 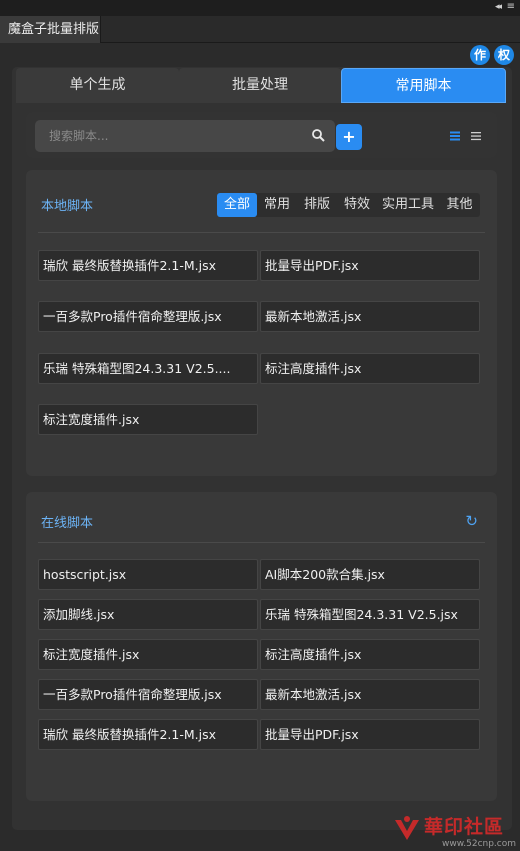 What do you see at coordinates (370, 265) in the screenshot?
I see `local-script-item: 批量导出PDF.jsx` at bounding box center [370, 265].